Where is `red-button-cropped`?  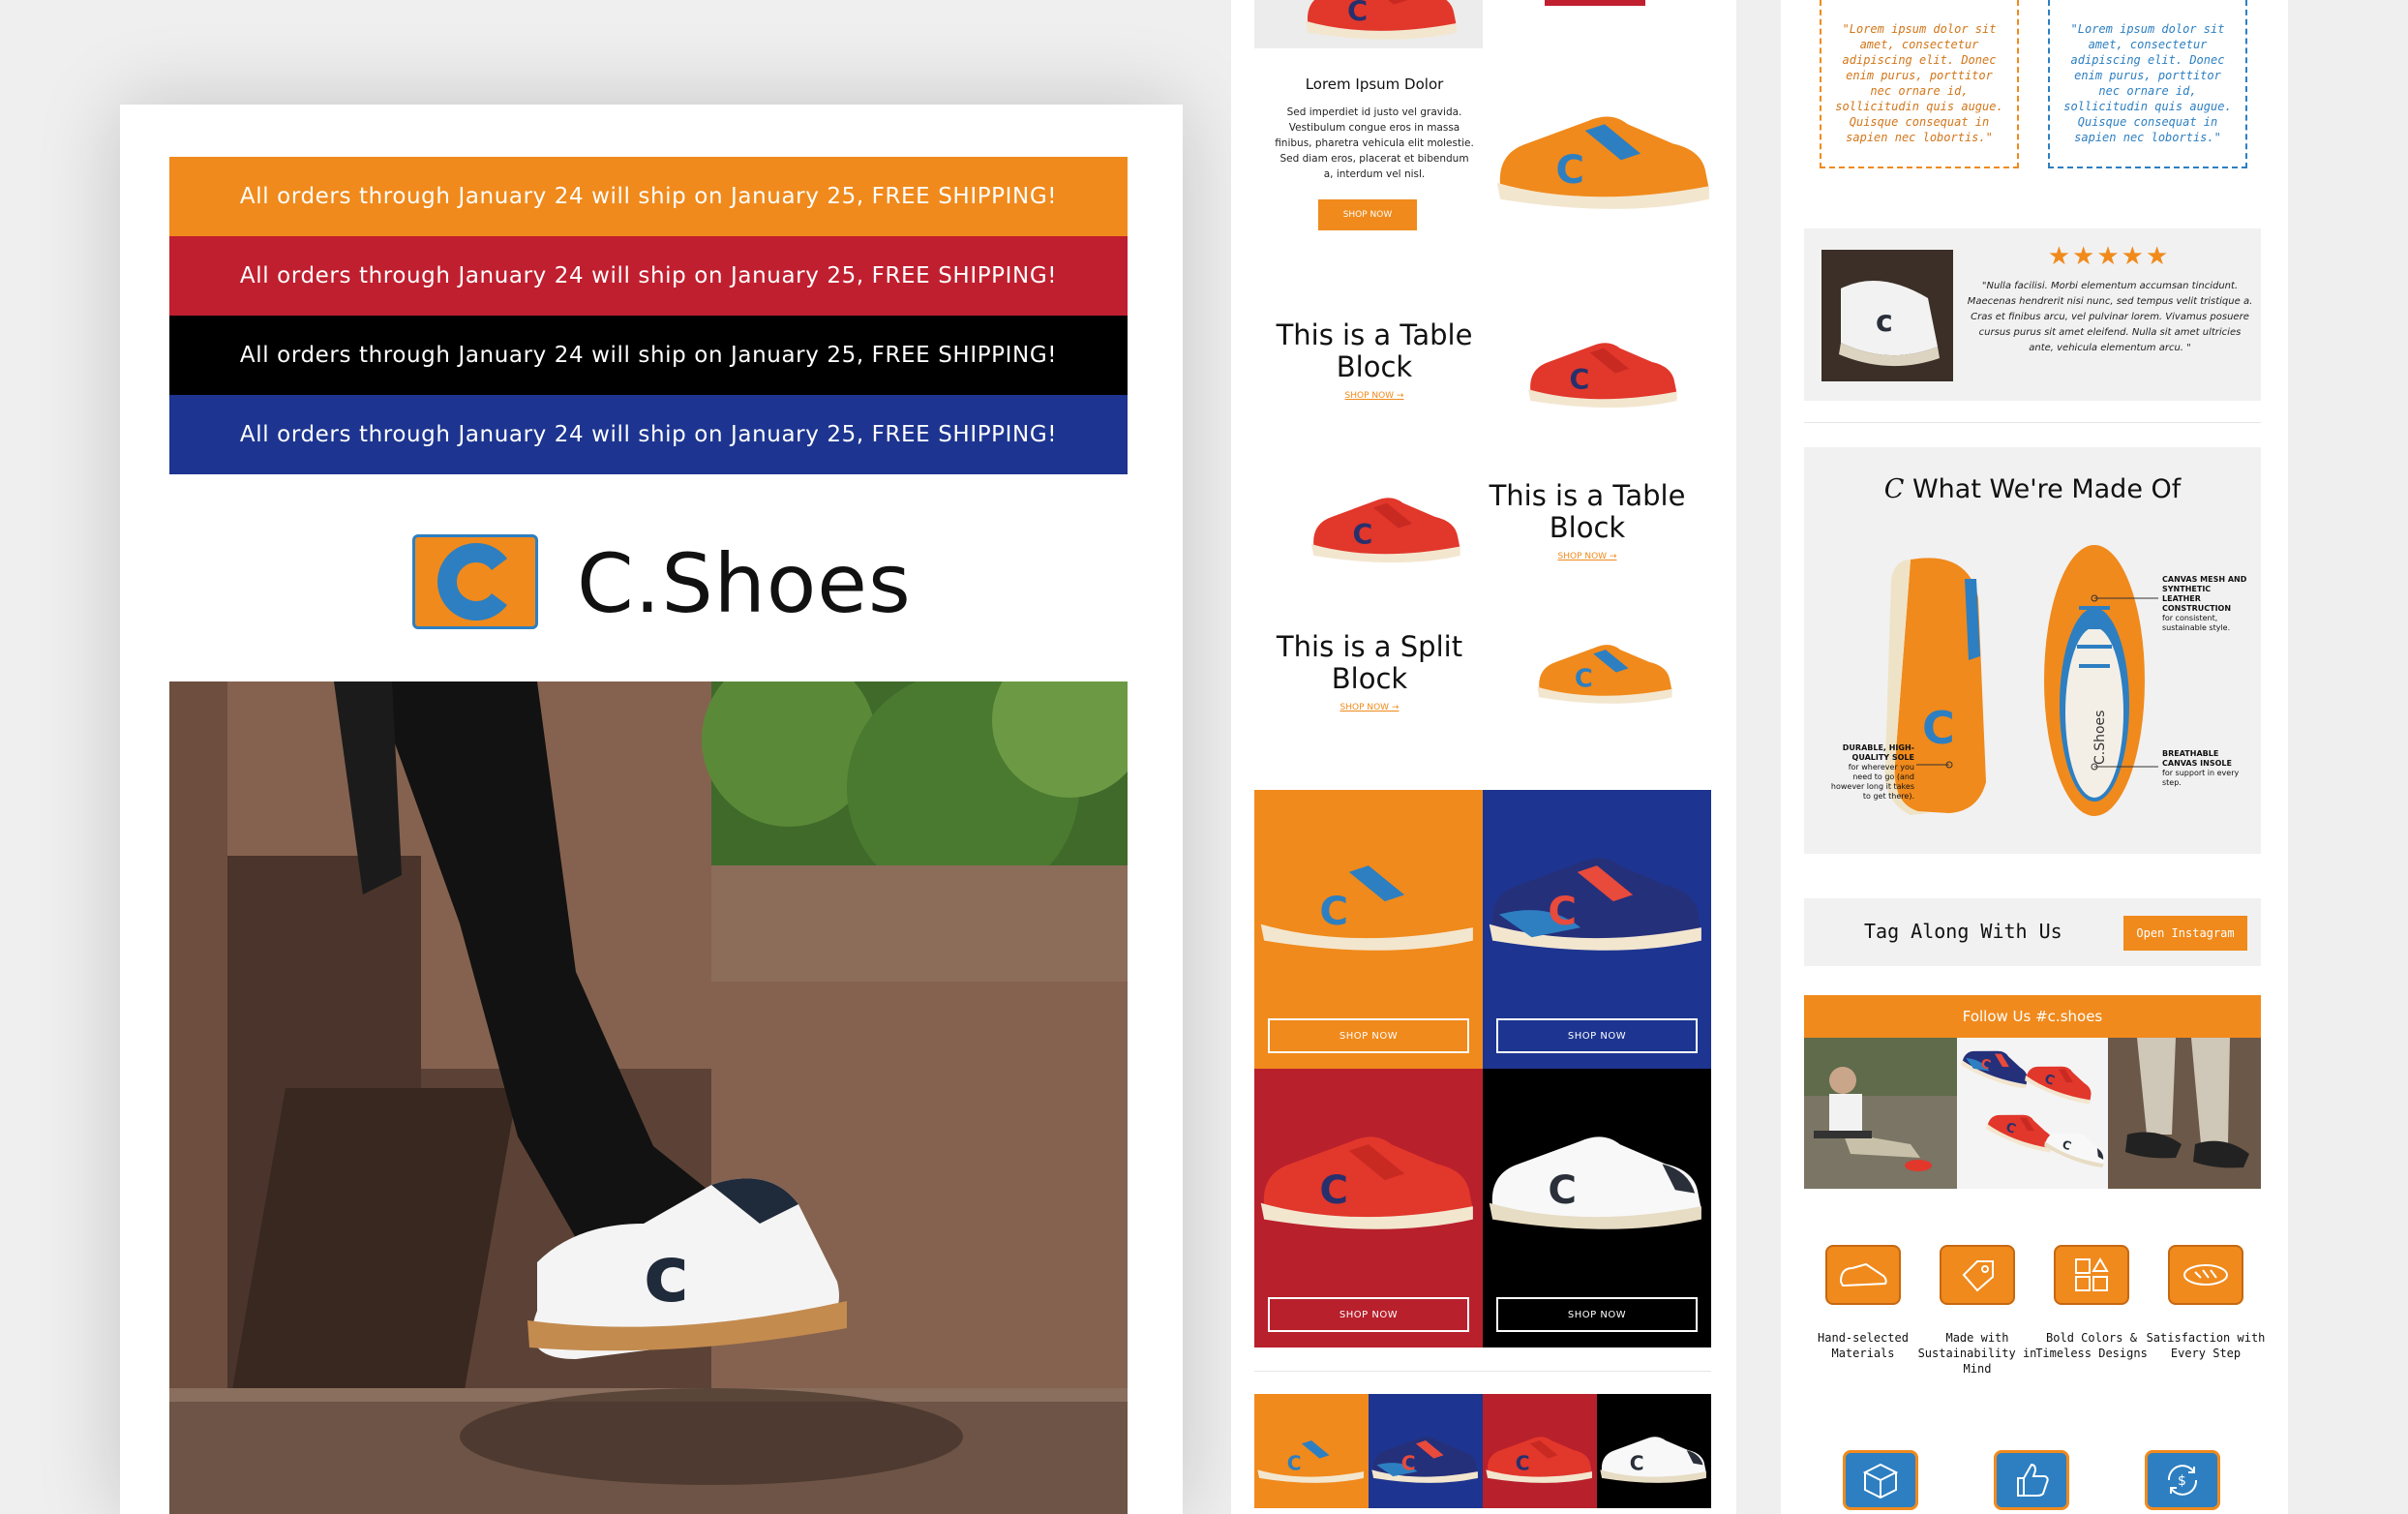
red-button-cropped is located at coordinates (1595, 3).